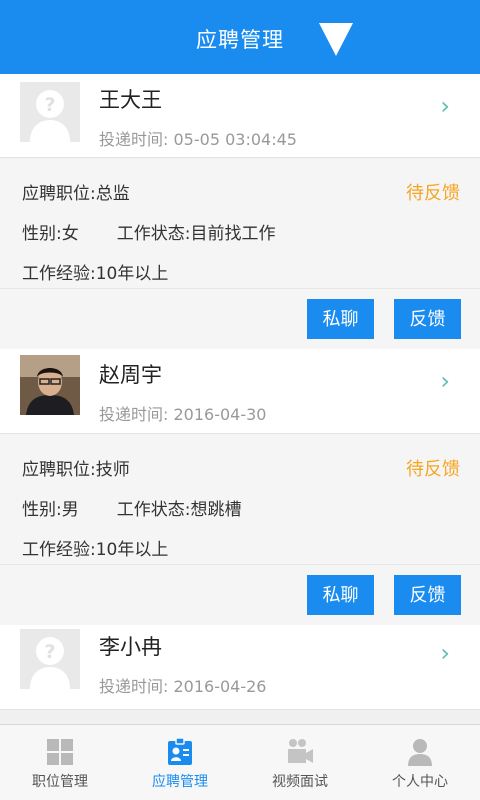 Image resolution: width=480 pixels, height=800 pixels. Describe the element at coordinates (420, 752) in the screenshot. I see `person-icon` at that location.